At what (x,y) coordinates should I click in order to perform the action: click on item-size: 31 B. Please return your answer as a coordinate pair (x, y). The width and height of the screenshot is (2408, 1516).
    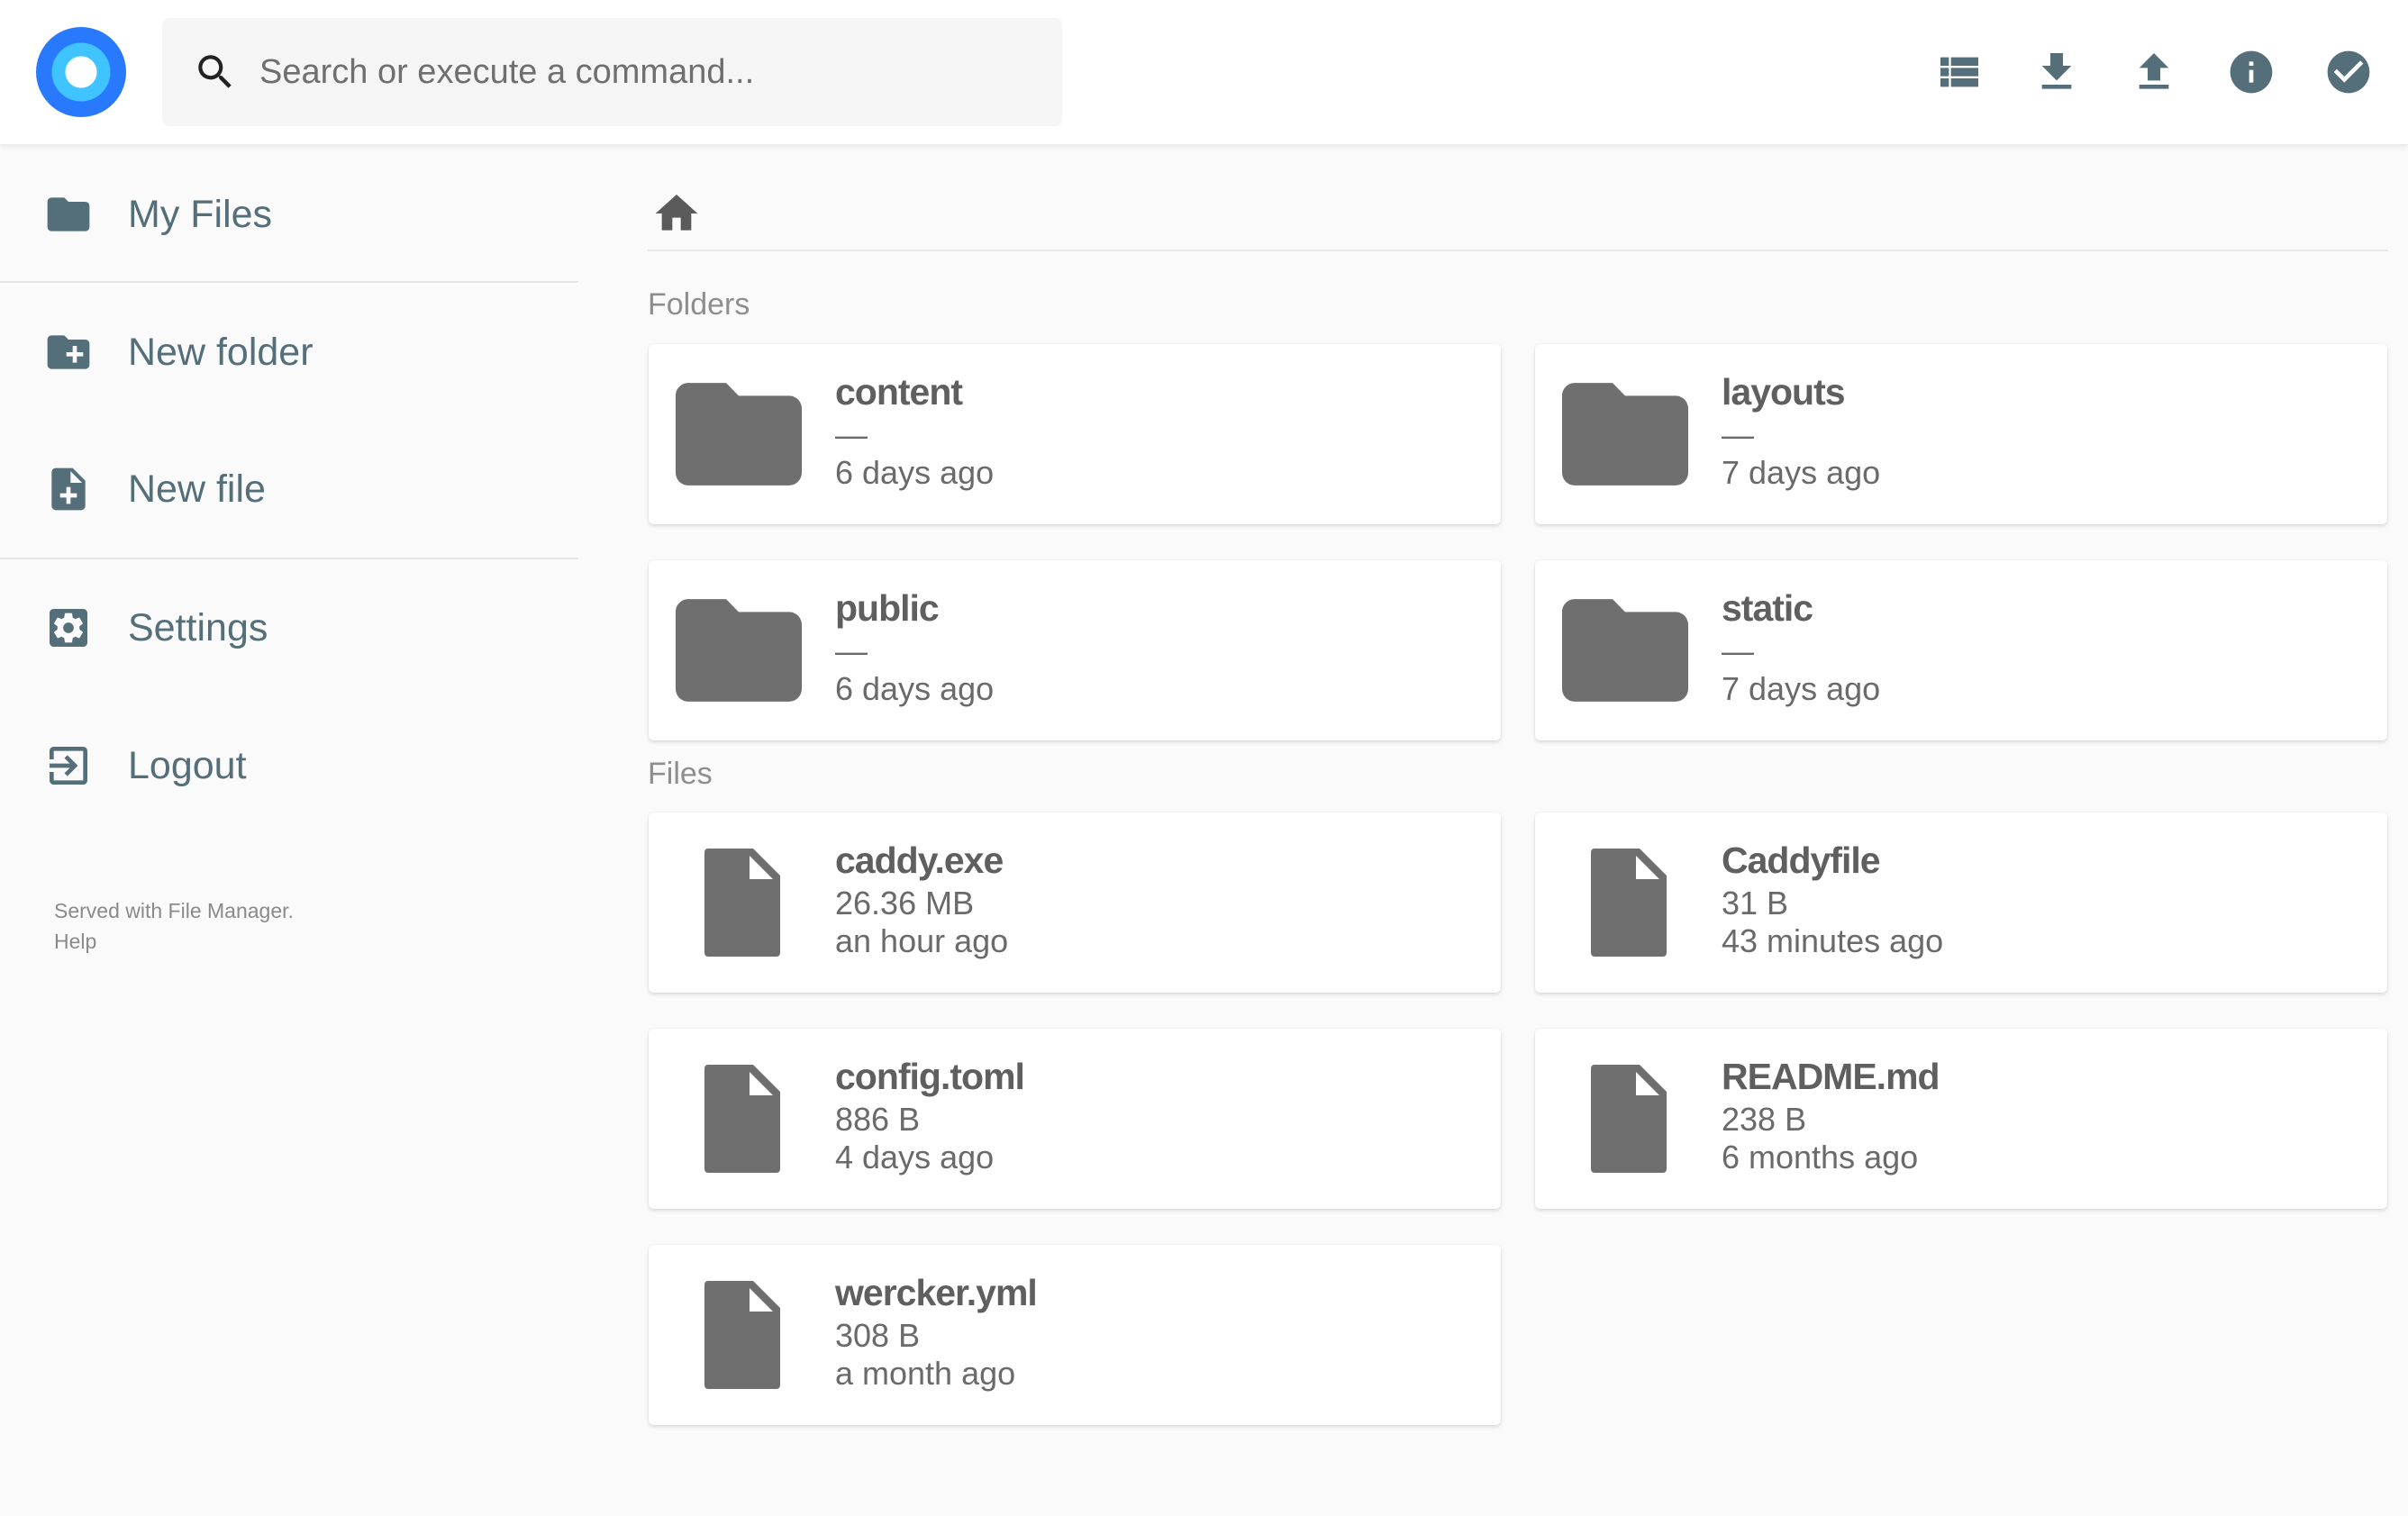
    Looking at the image, I should click on (1756, 903).